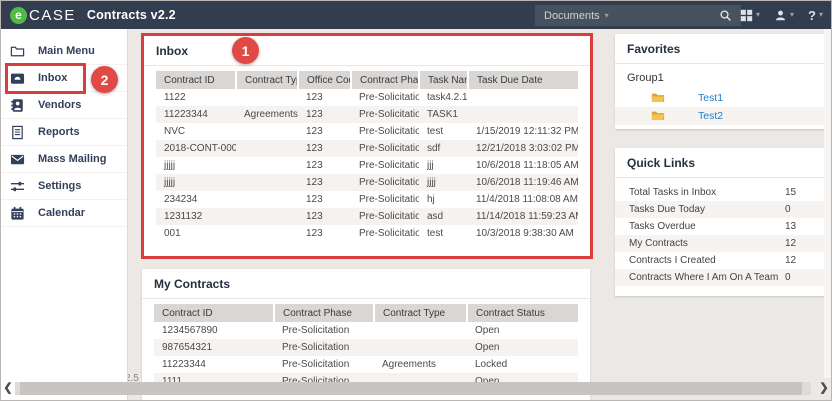 The width and height of the screenshot is (832, 401). Describe the element at coordinates (522, 313) in the screenshot. I see `column-header: Contract Status` at that location.